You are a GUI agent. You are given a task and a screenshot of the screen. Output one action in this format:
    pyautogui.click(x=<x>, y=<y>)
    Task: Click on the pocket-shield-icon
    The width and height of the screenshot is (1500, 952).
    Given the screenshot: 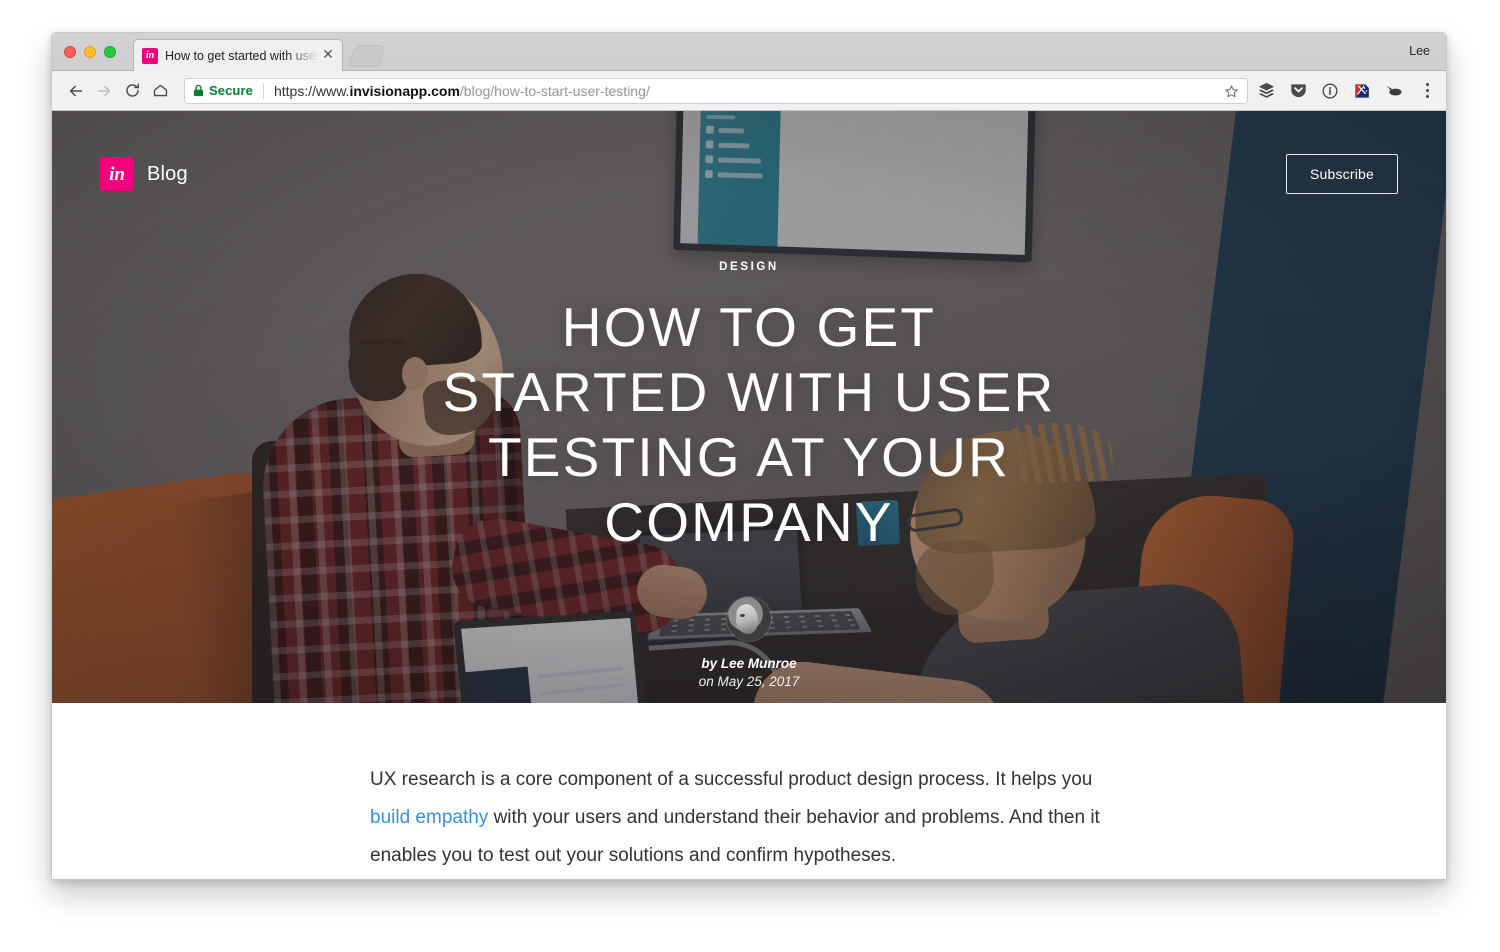 What is the action you would take?
    pyautogui.click(x=1298, y=91)
    